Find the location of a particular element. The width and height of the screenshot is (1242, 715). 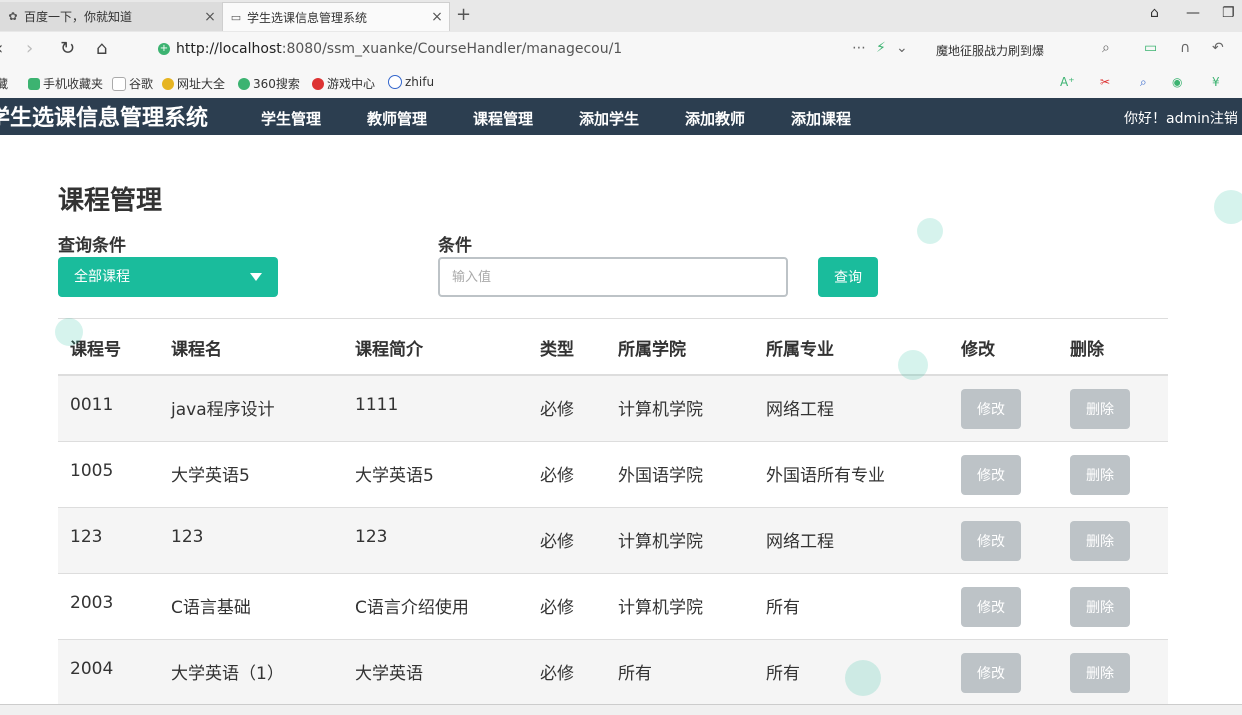

nav-add-course: 添加课程 is located at coordinates (821, 118).